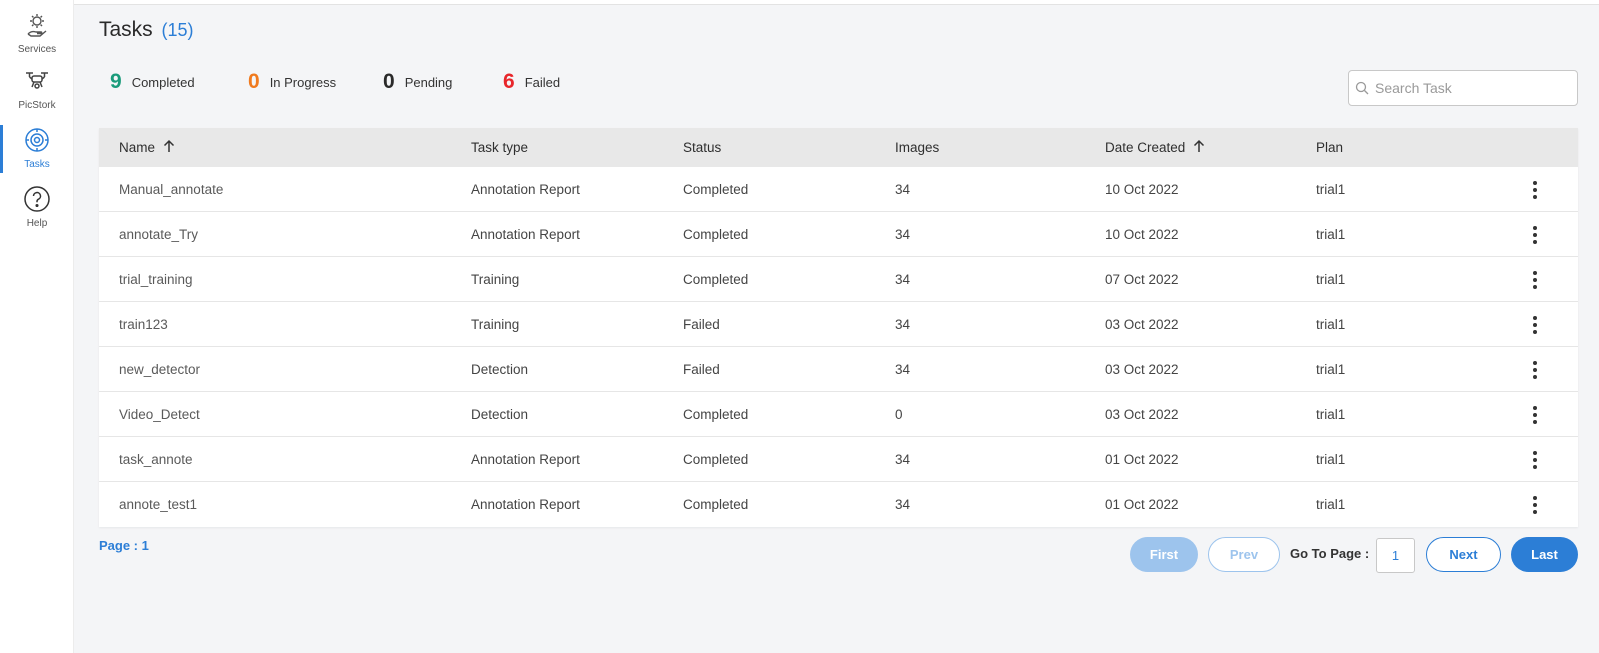 Image resolution: width=1599 pixels, height=653 pixels. Describe the element at coordinates (37, 199) in the screenshot. I see `question-circle-icon` at that location.